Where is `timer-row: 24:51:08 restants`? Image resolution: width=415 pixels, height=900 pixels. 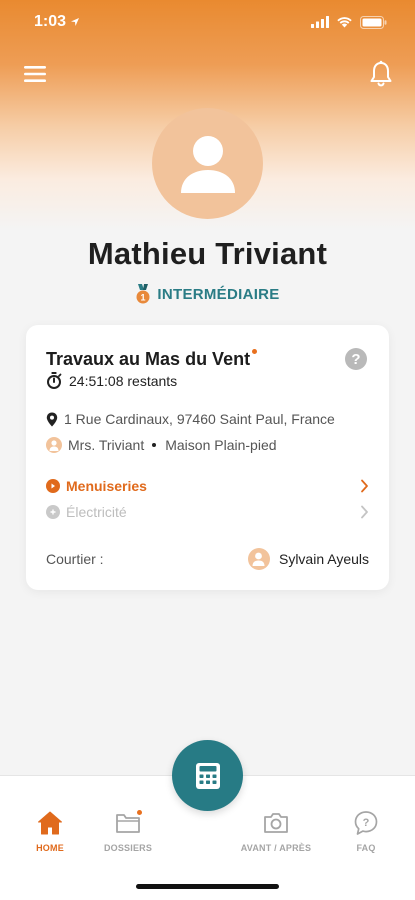 timer-row: 24:51:08 restants is located at coordinates (111, 380).